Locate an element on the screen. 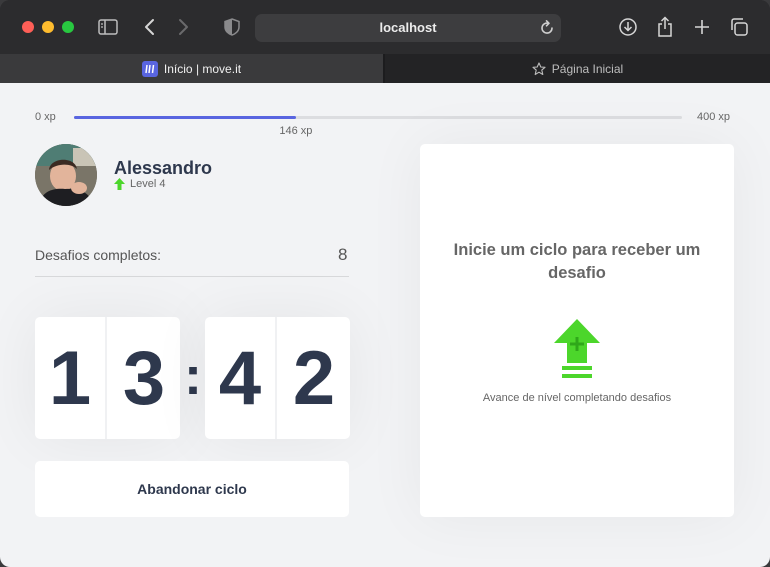  level-label: Level 4 is located at coordinates (148, 184).